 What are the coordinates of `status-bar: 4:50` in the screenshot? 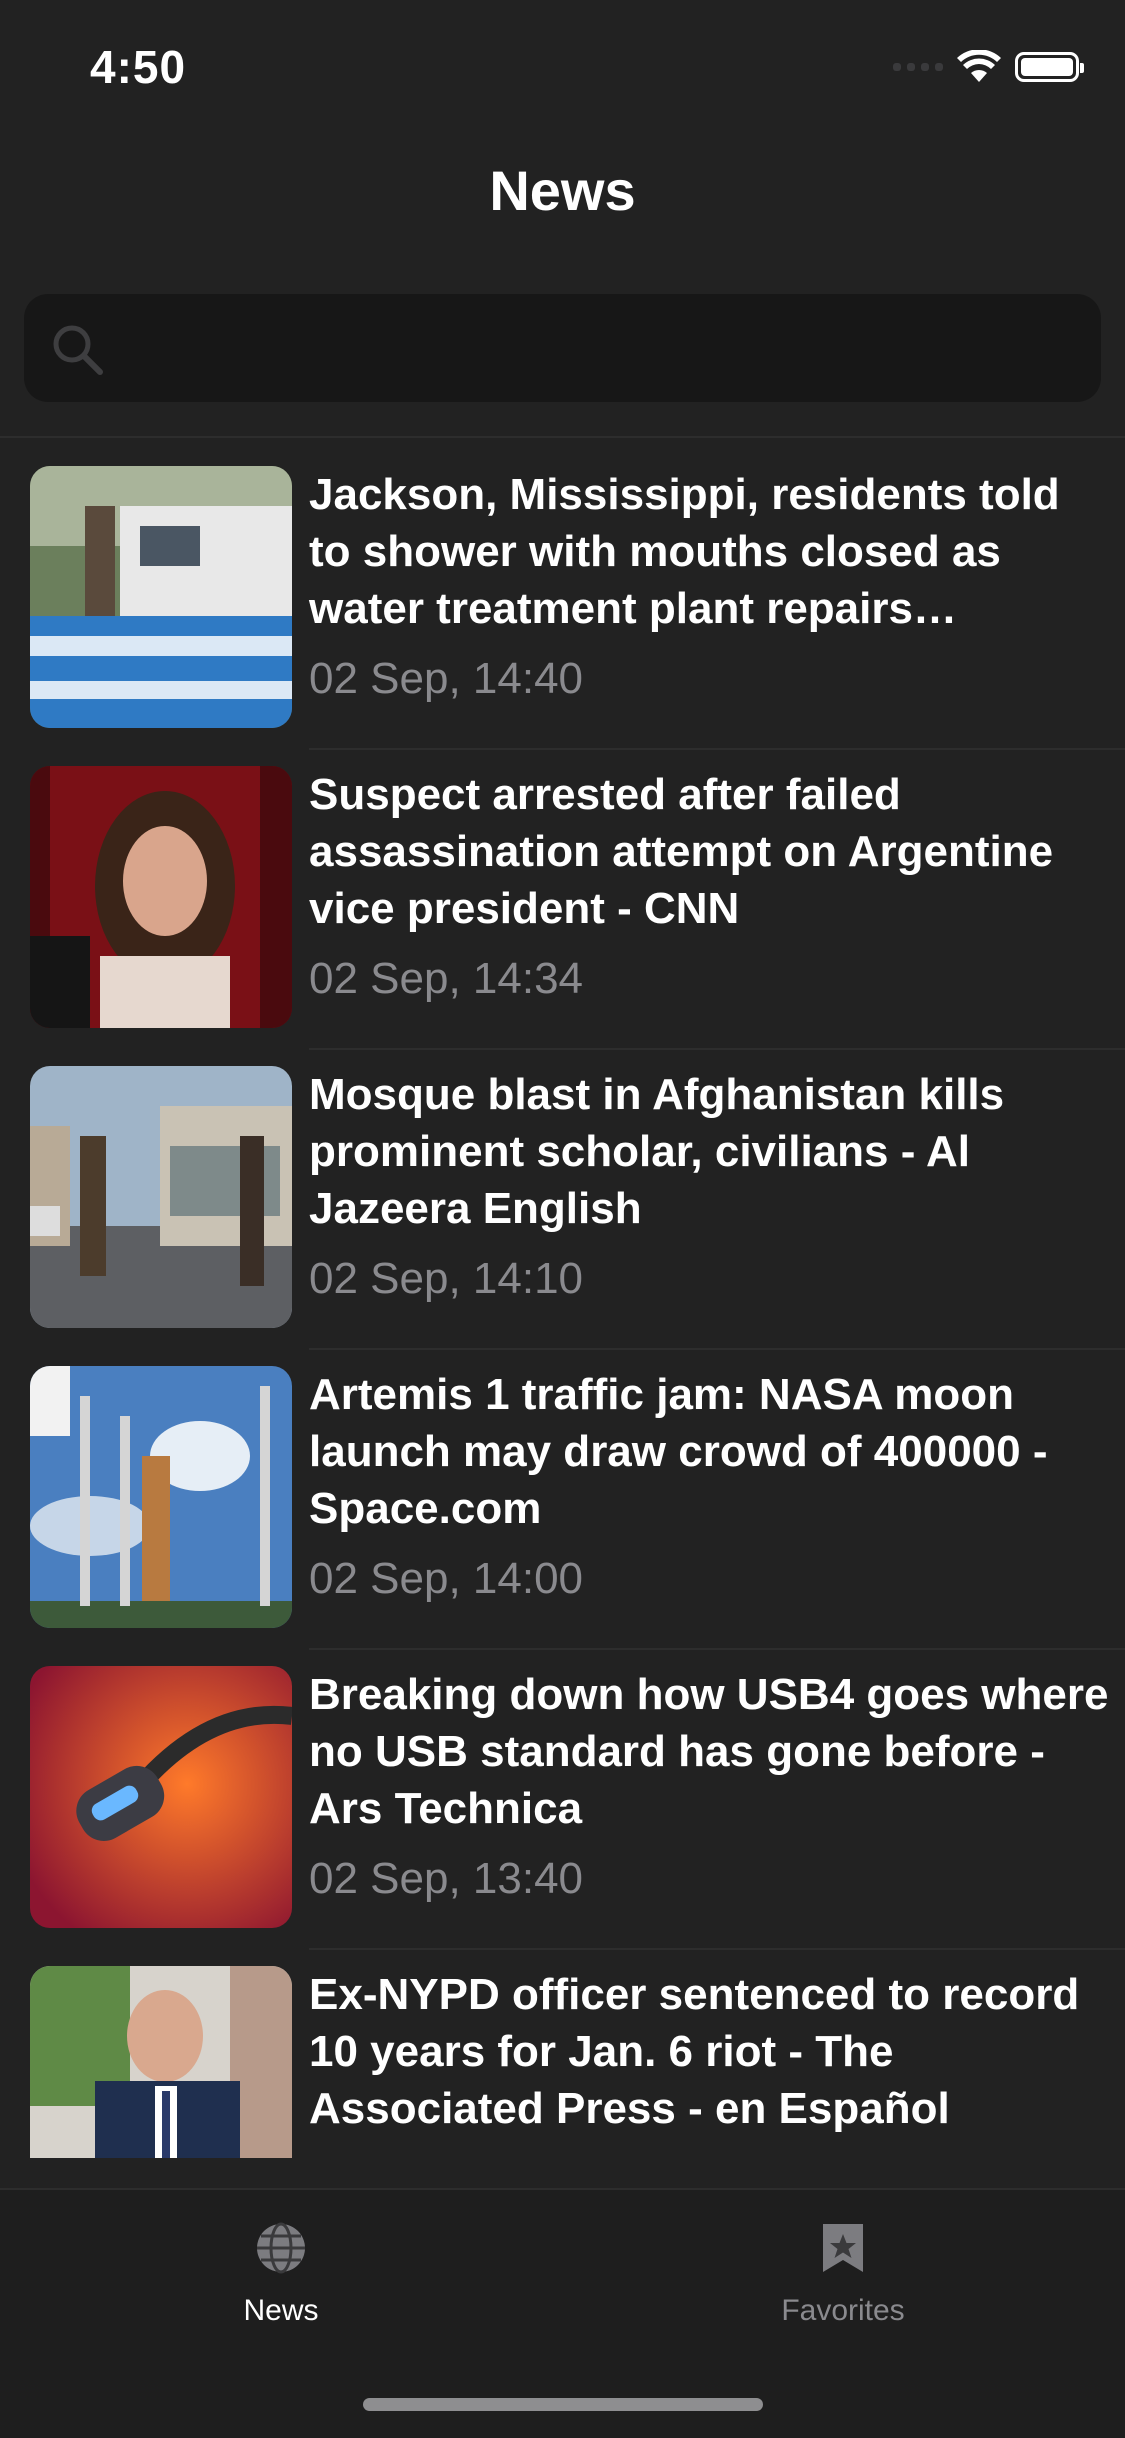 It's located at (562, 70).